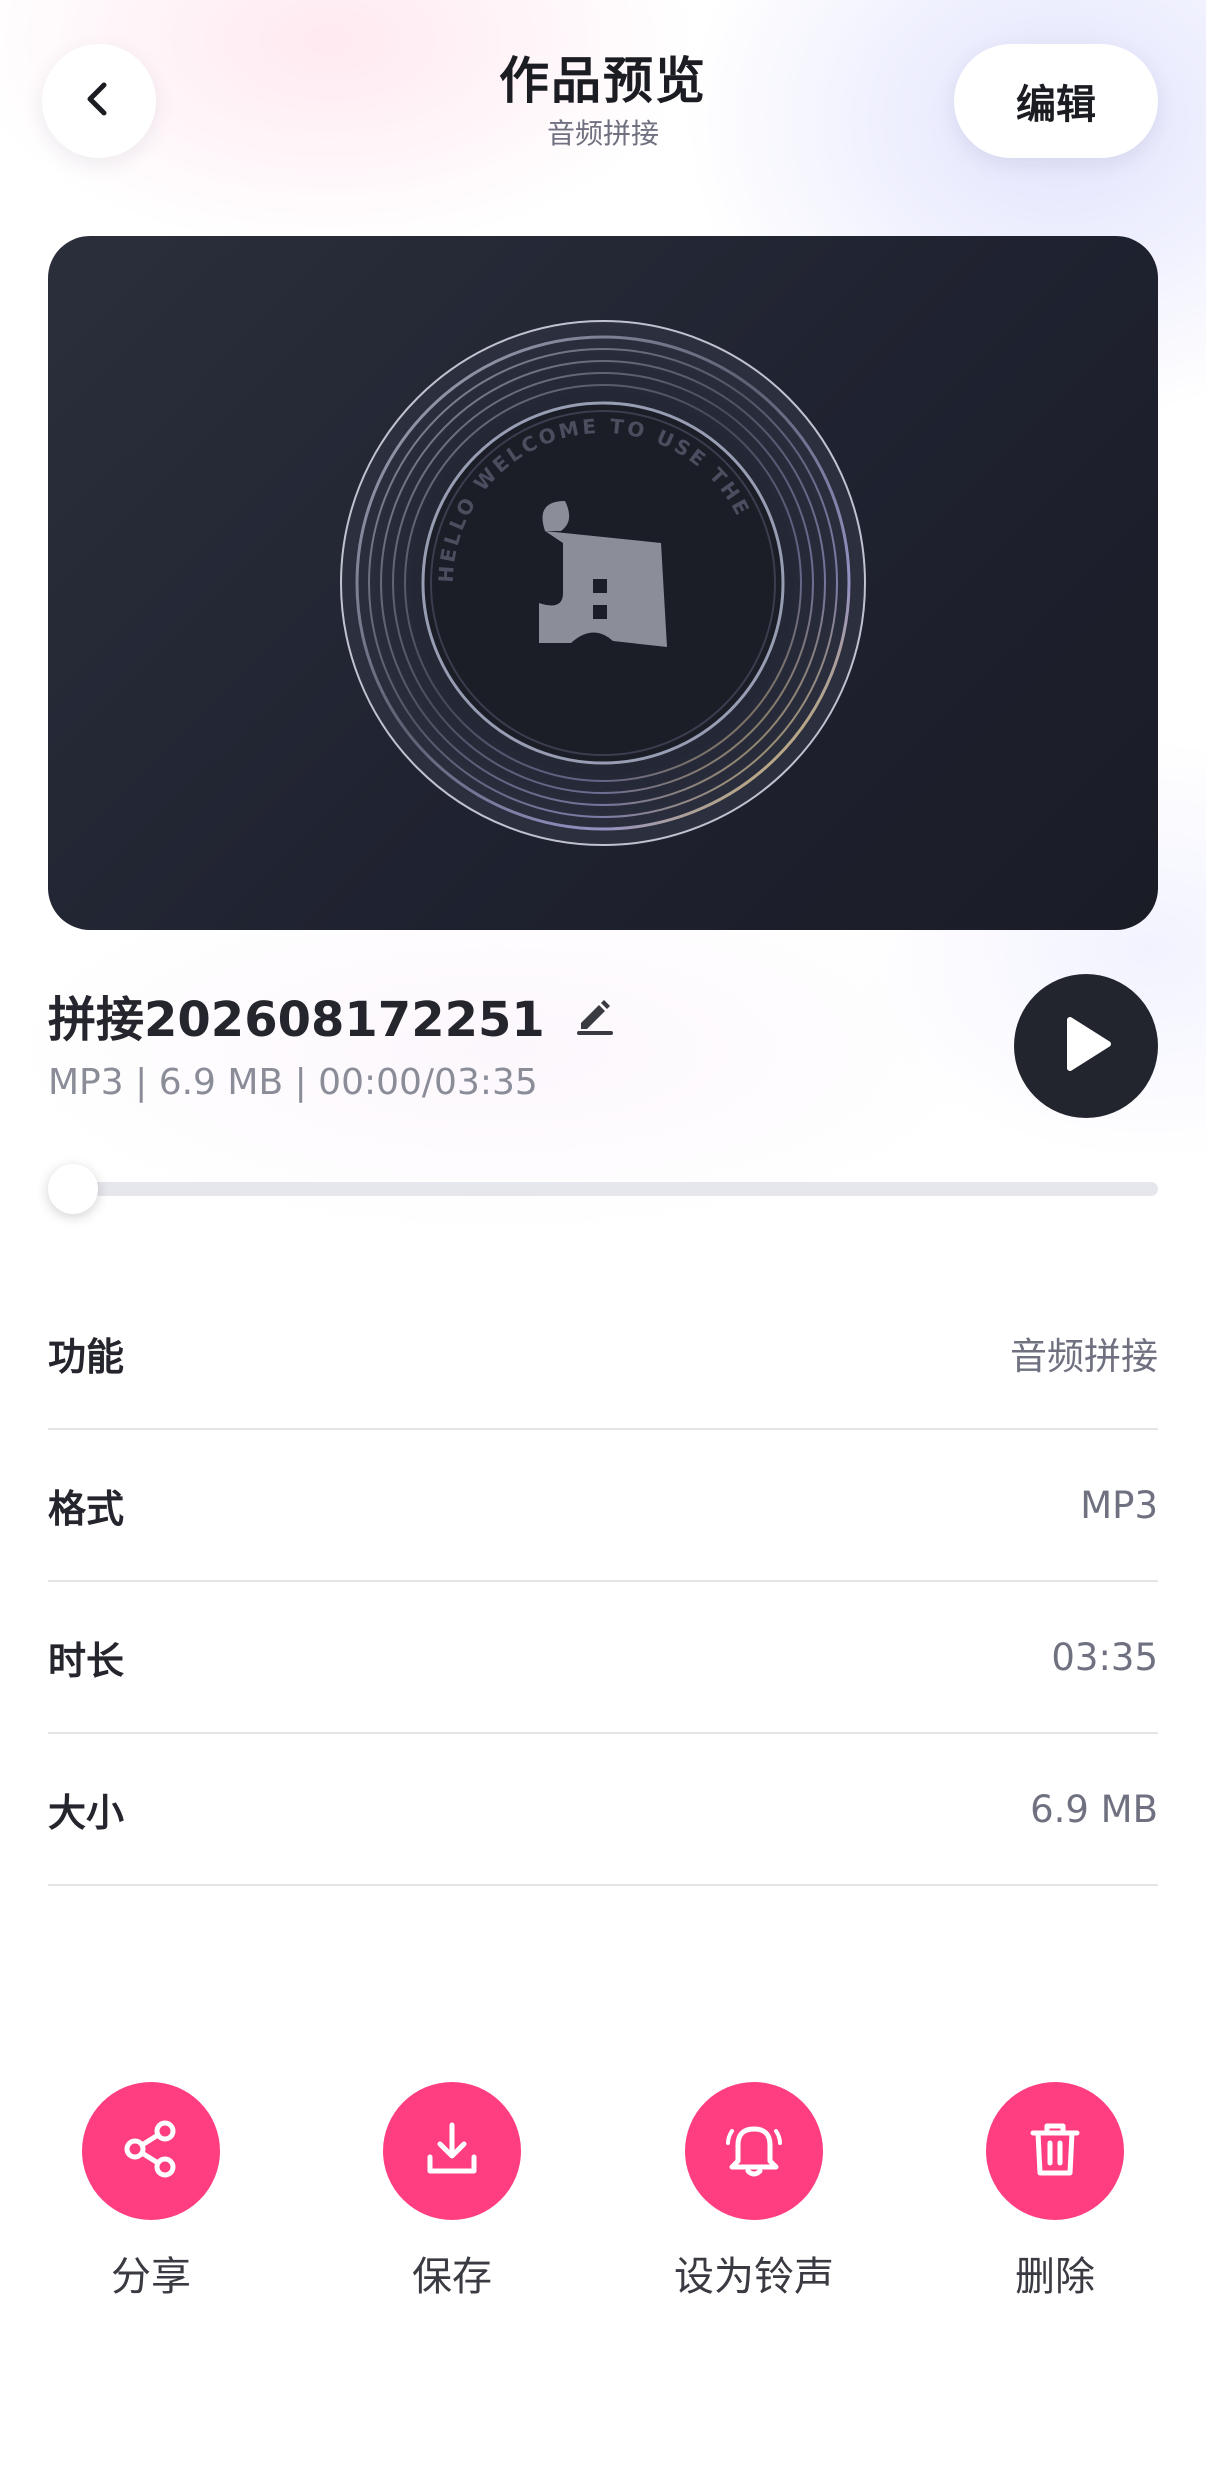  I want to click on download-icon, so click(452, 2151).